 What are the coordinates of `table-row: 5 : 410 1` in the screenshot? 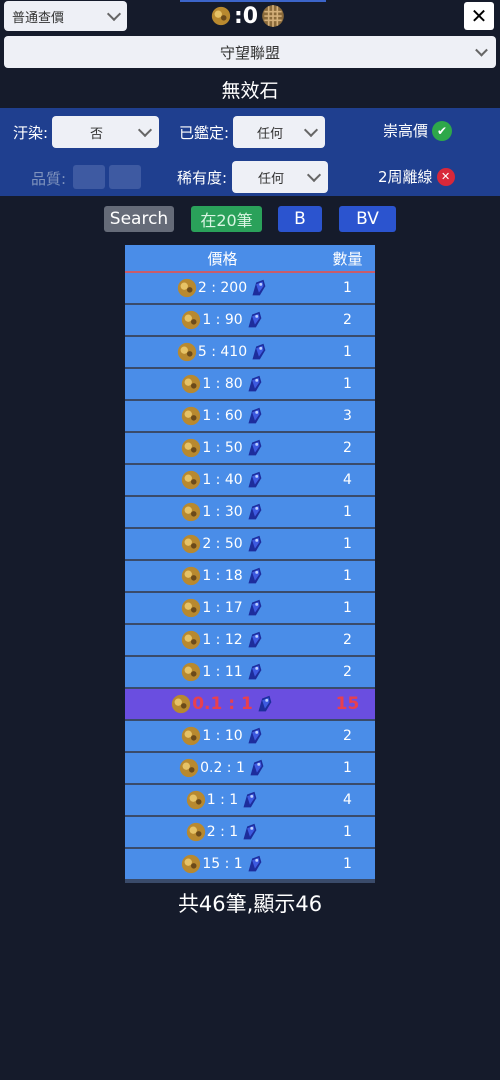 It's located at (250, 353).